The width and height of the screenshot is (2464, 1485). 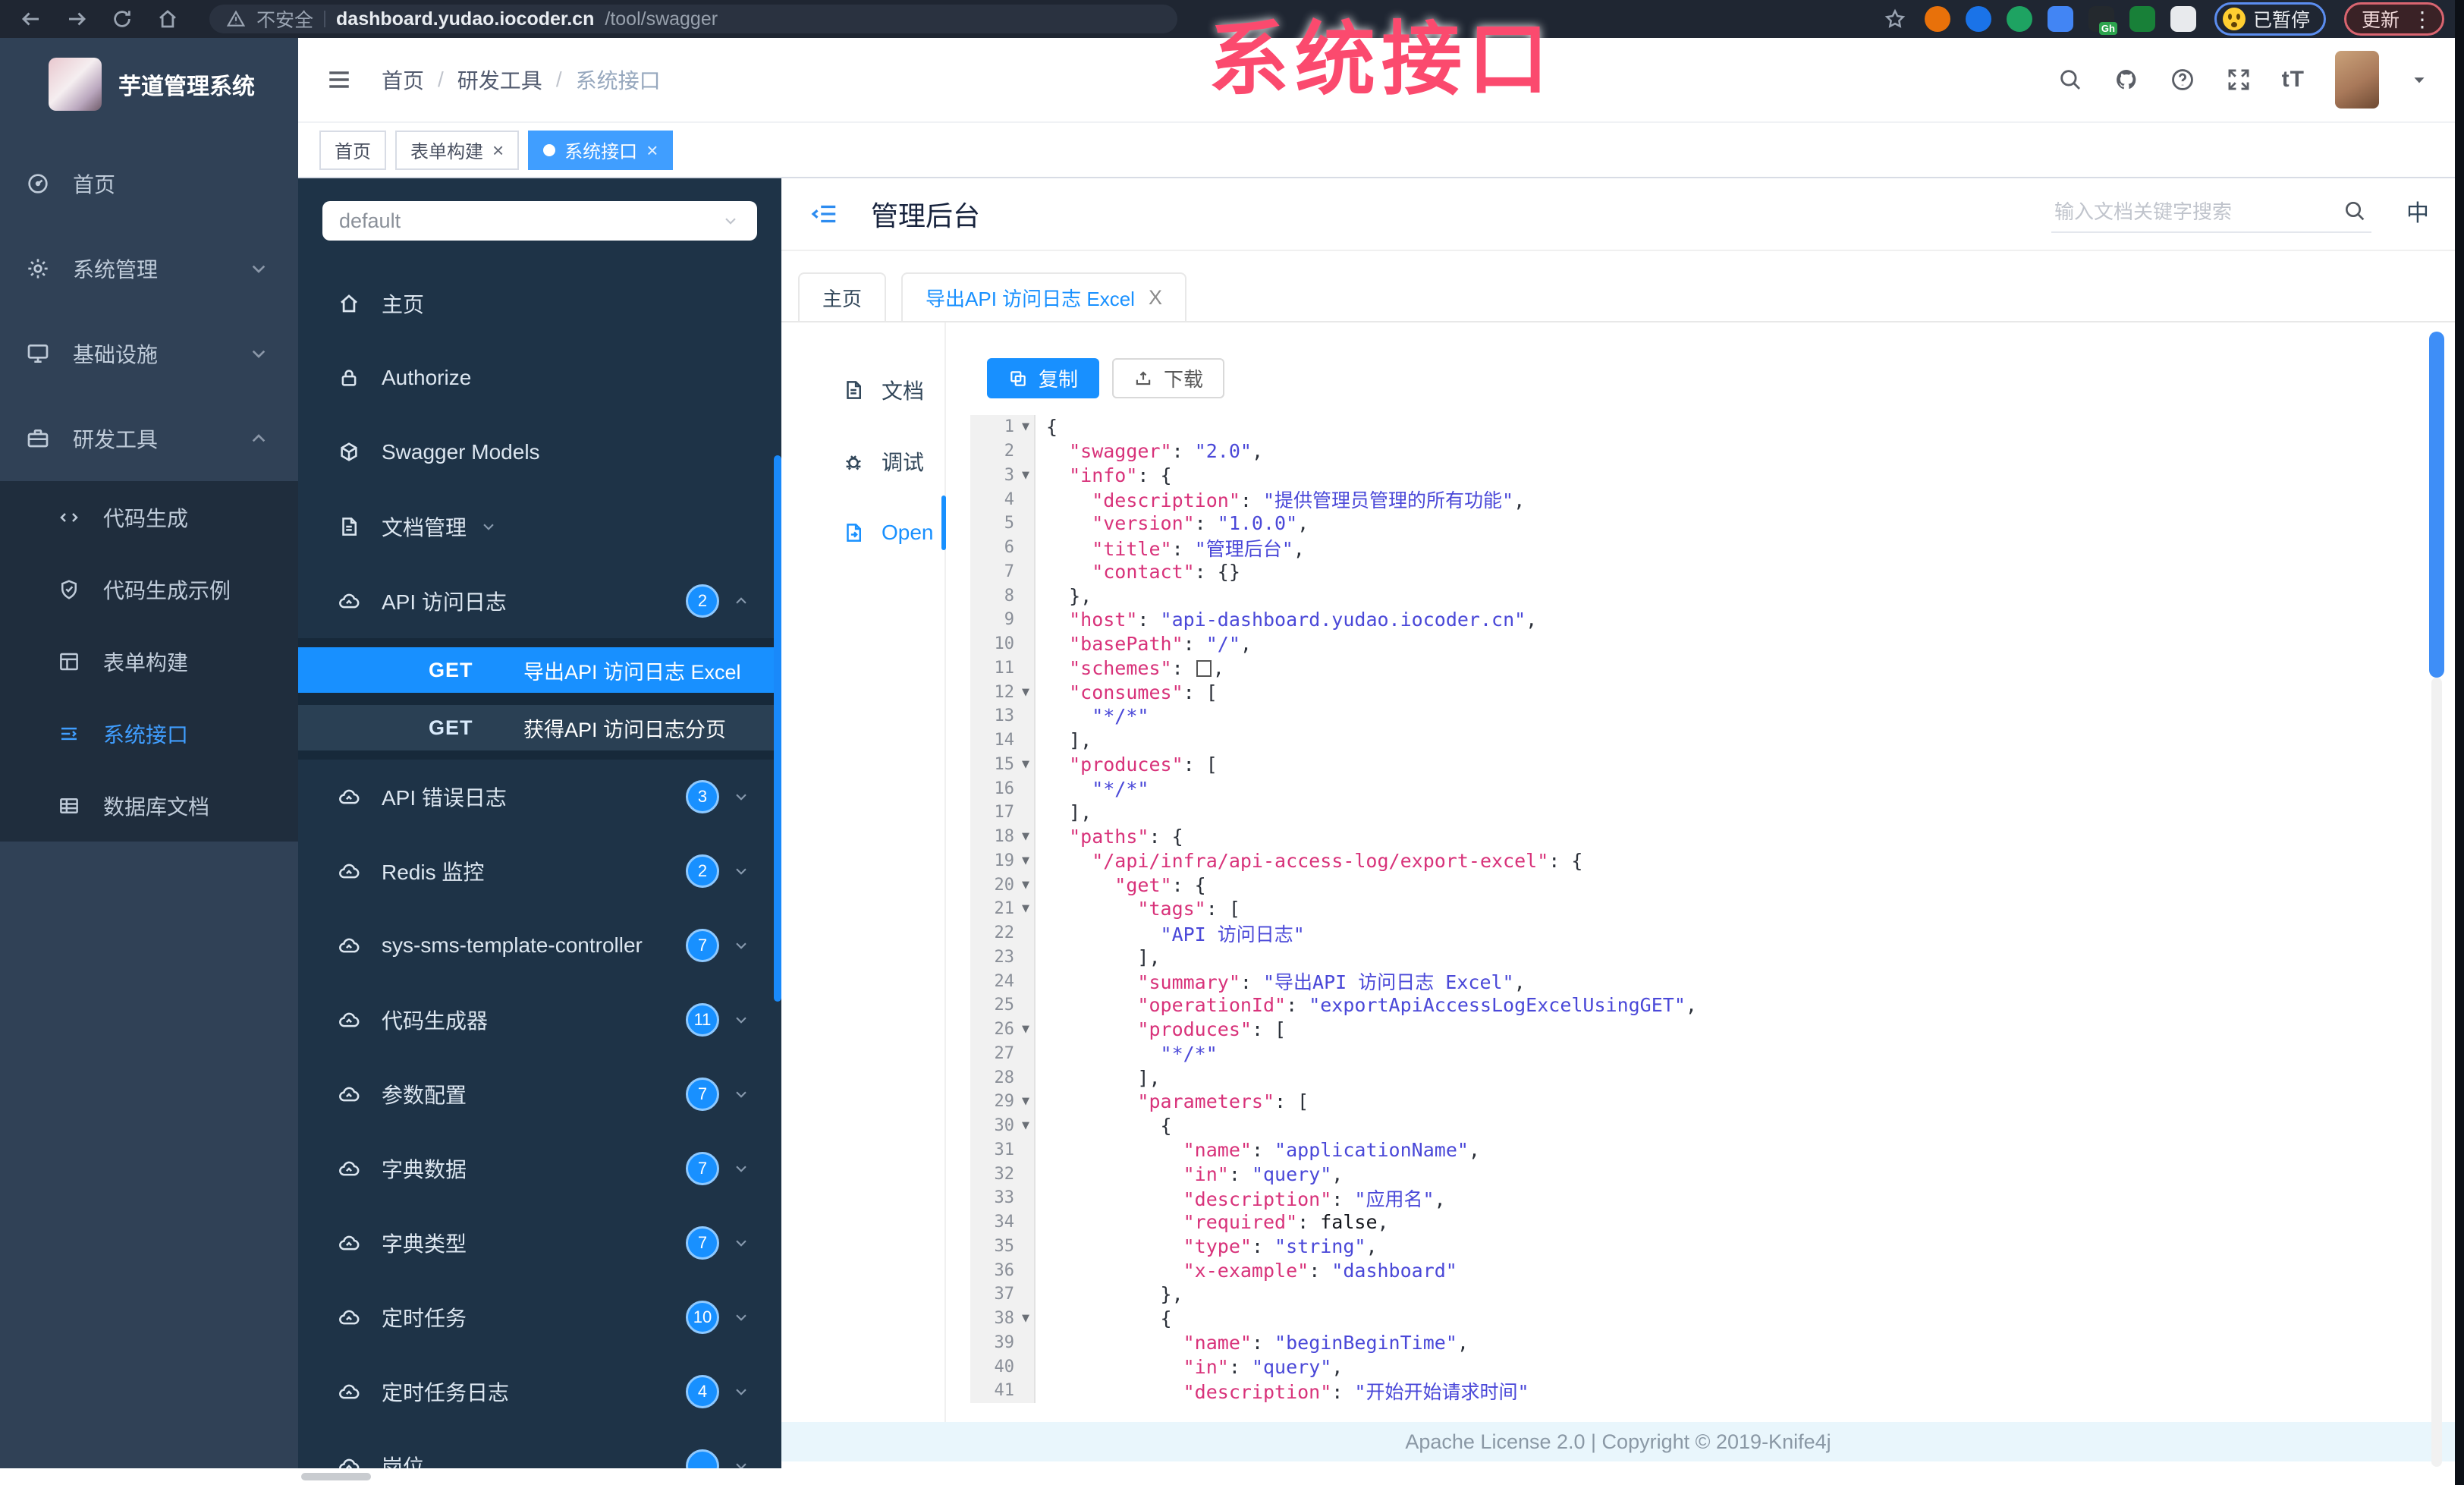 What do you see at coordinates (539, 1317) in the screenshot?
I see `knife-menu-item: 定时任务 10` at bounding box center [539, 1317].